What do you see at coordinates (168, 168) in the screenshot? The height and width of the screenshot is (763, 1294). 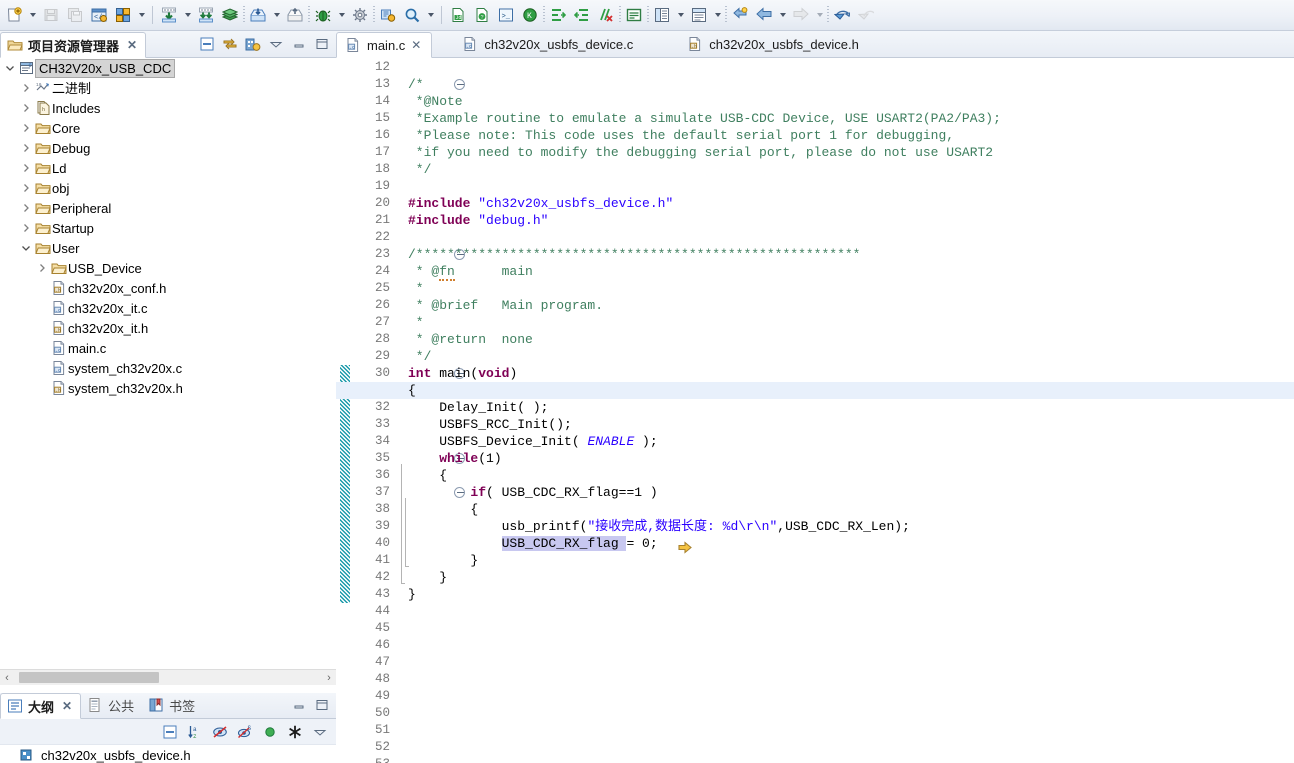 I see `tree-item-ld: Ld` at bounding box center [168, 168].